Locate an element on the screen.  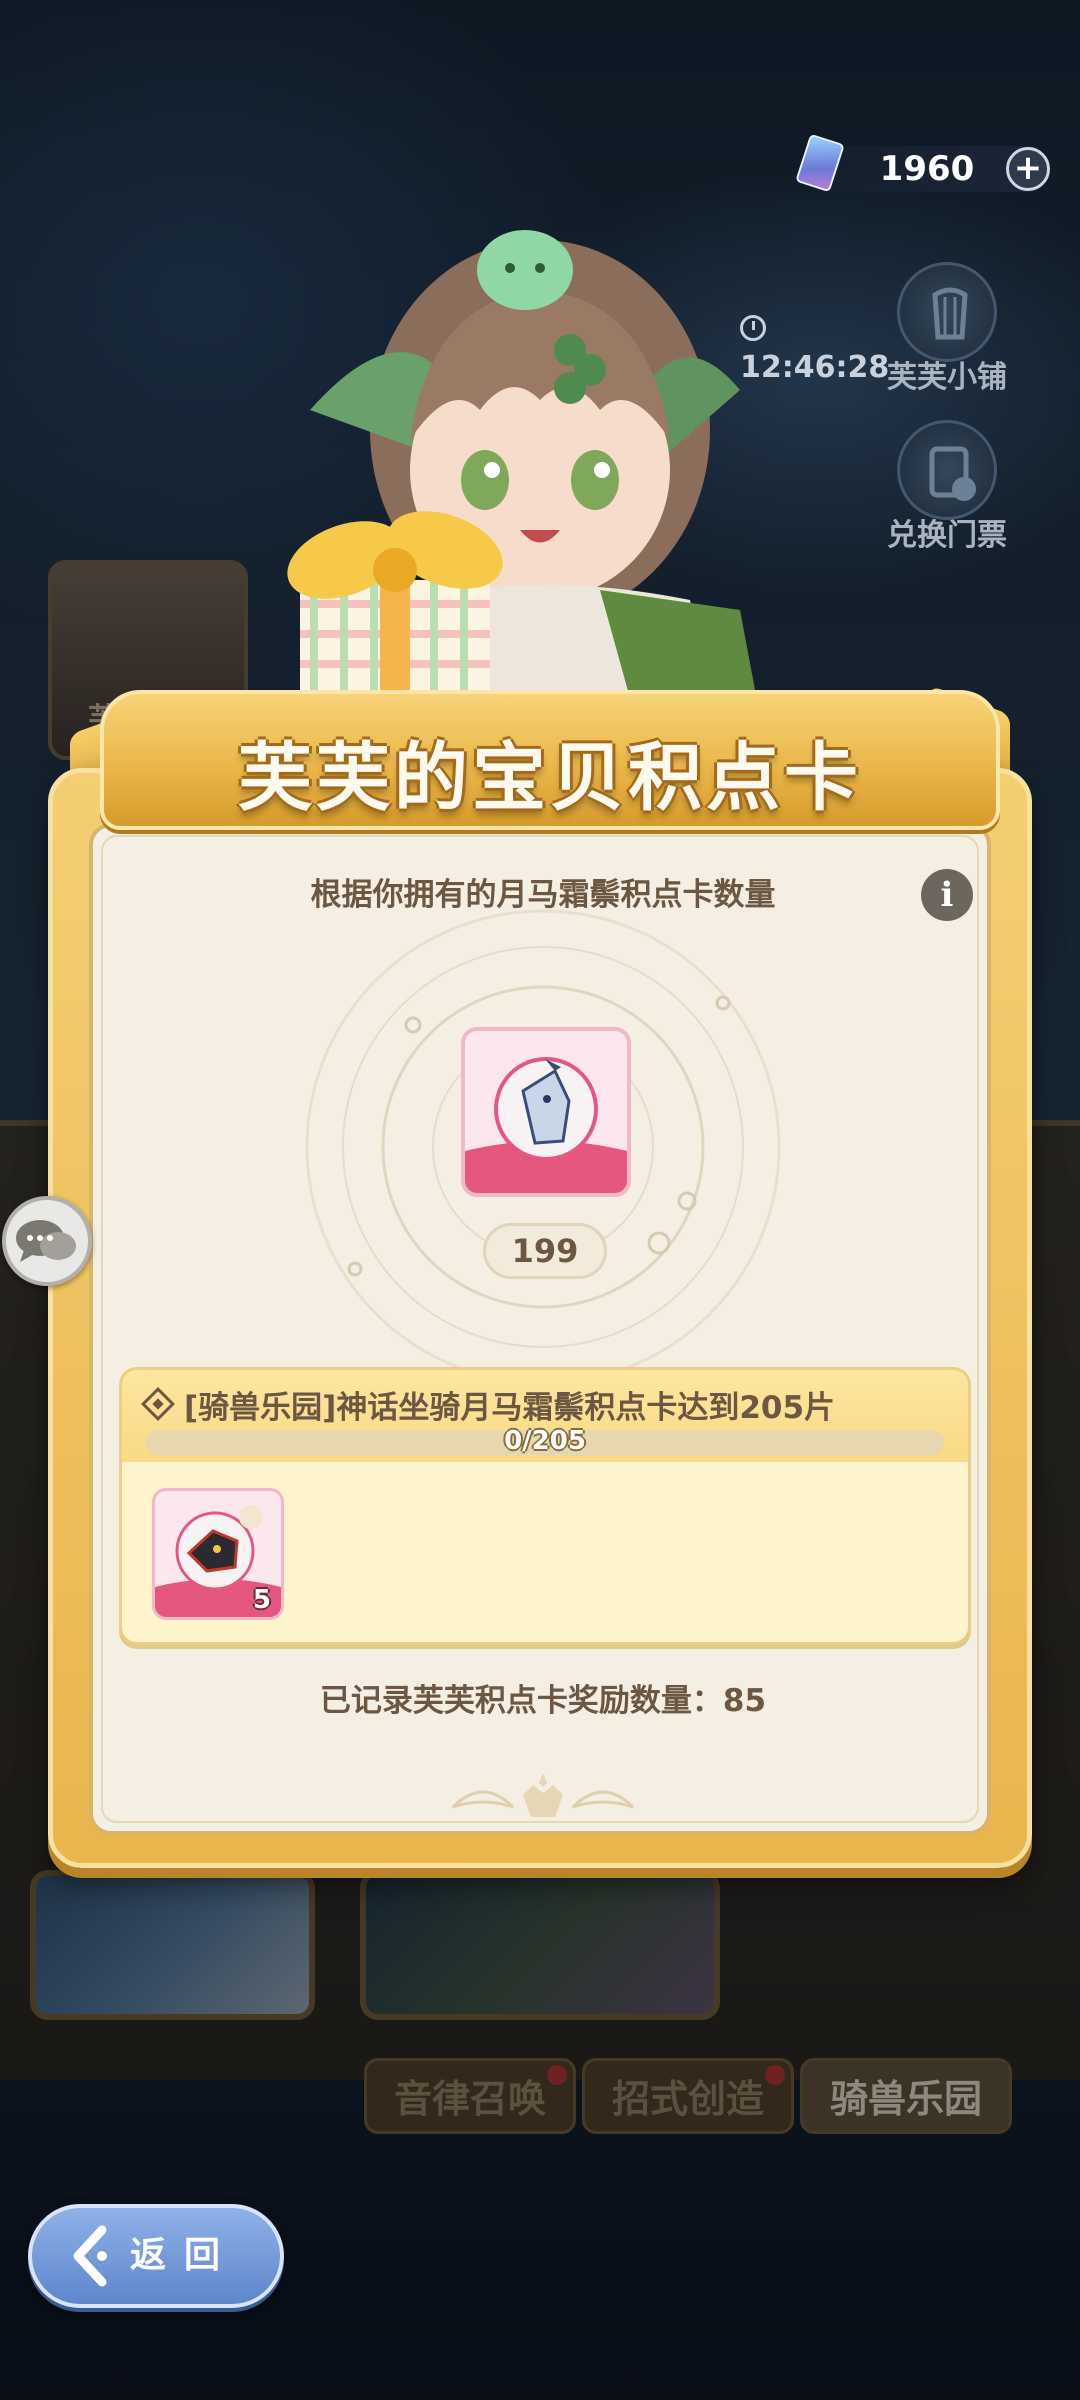
recorded-reward-count: 已记录芙芙积点卡奖励数量：85 is located at coordinates (543, 1701).